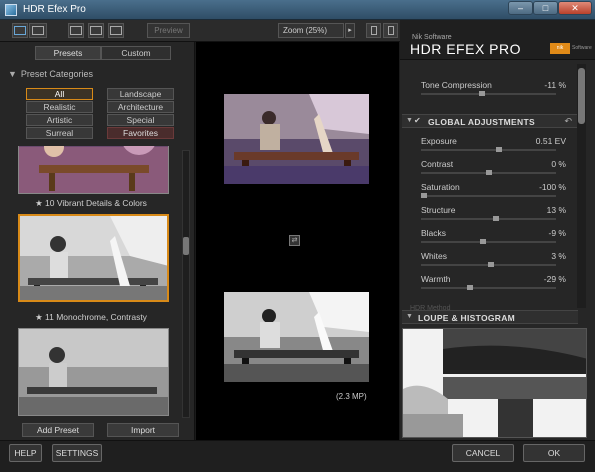 The height and width of the screenshot is (472, 595). What do you see at coordinates (93, 170) in the screenshot?
I see `preset-thumbnail-vibrant` at bounding box center [93, 170].